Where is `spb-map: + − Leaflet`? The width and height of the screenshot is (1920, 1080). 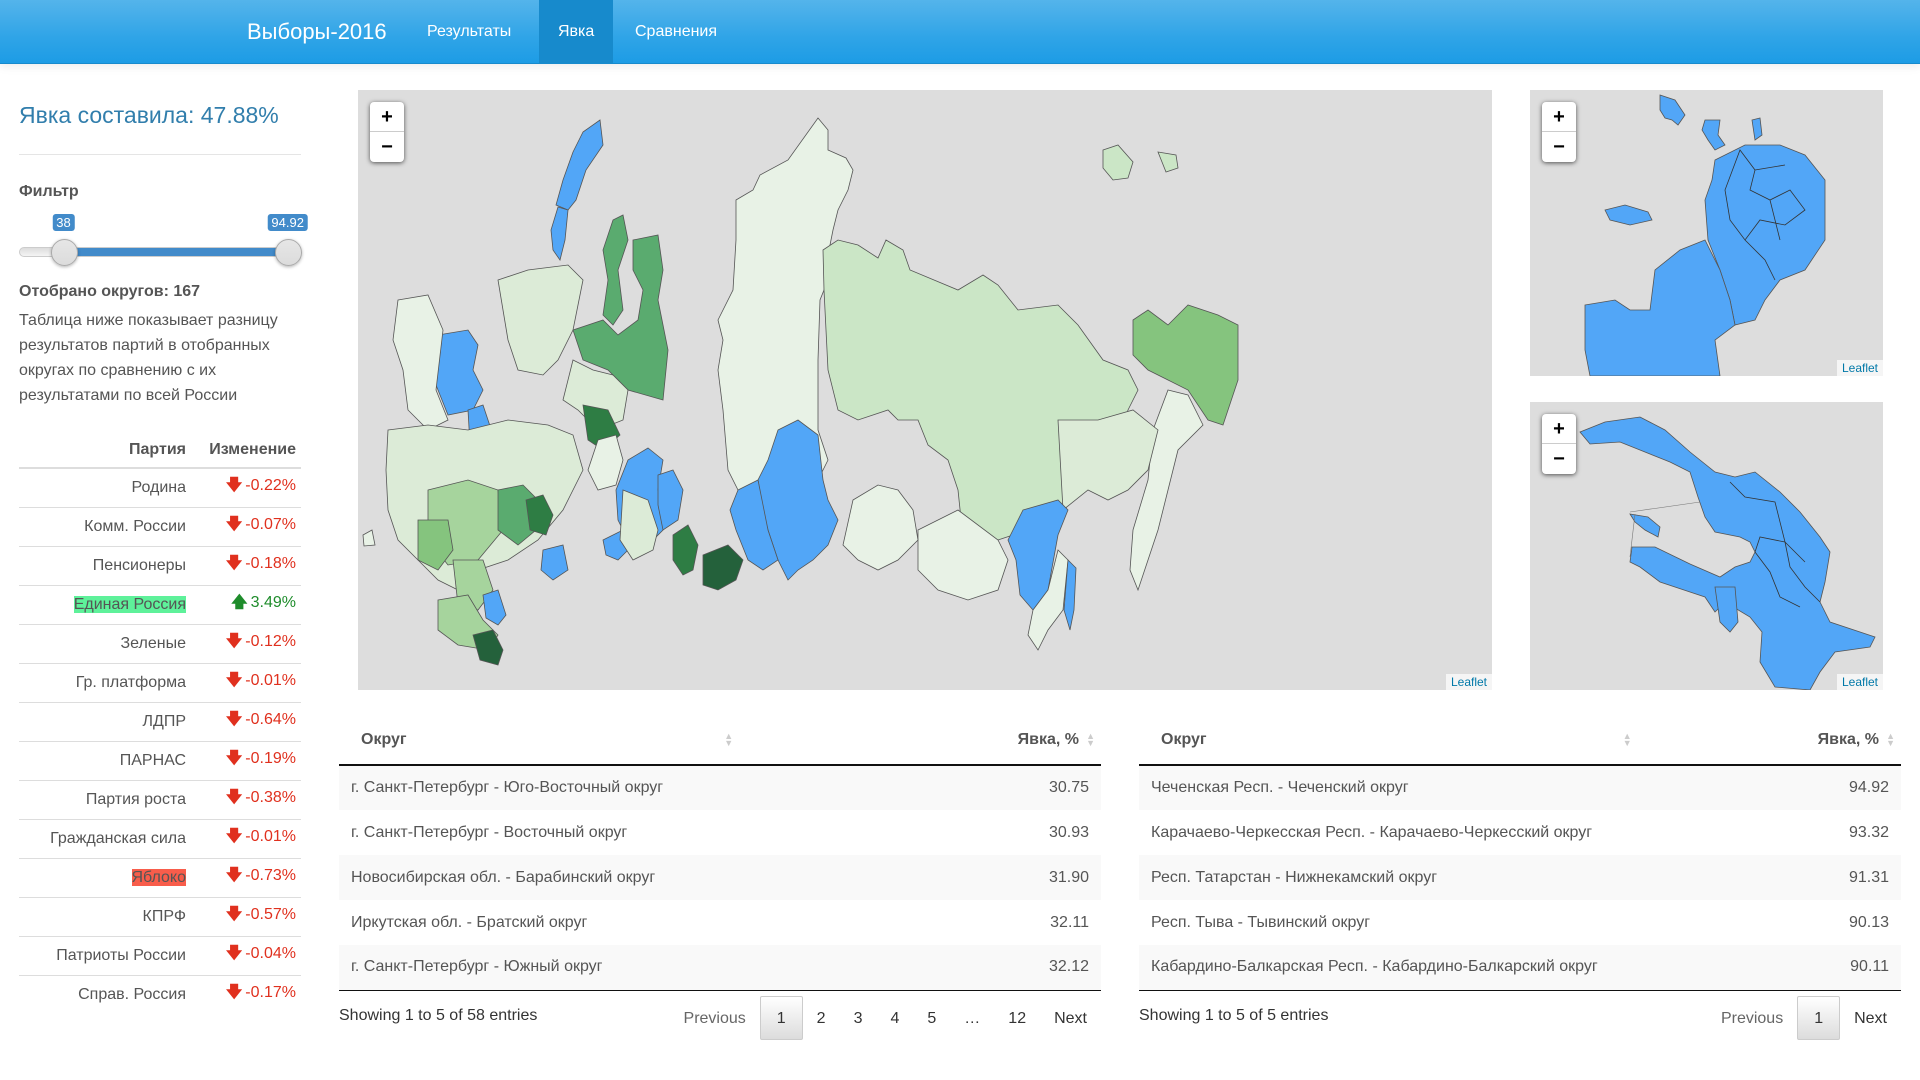 spb-map: + − Leaflet is located at coordinates (1706, 546).